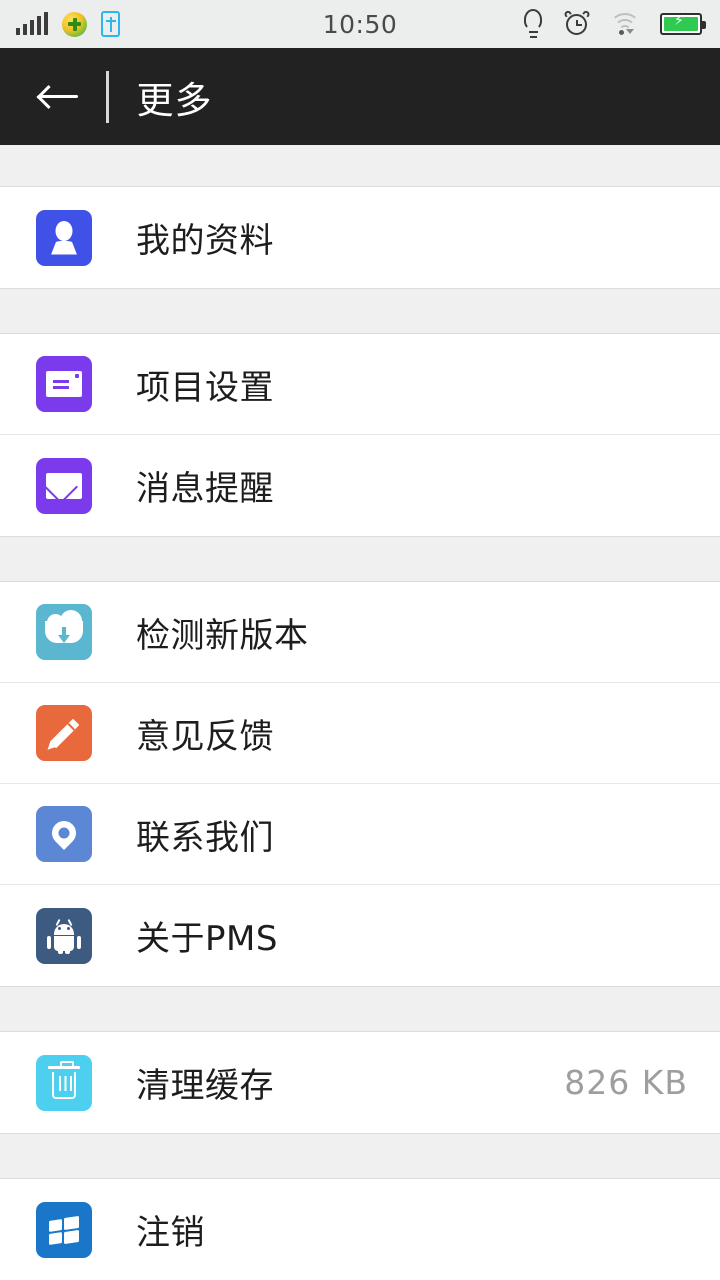  Describe the element at coordinates (360, 632) in the screenshot. I see `list-item-check-version: 检测新版本` at that location.